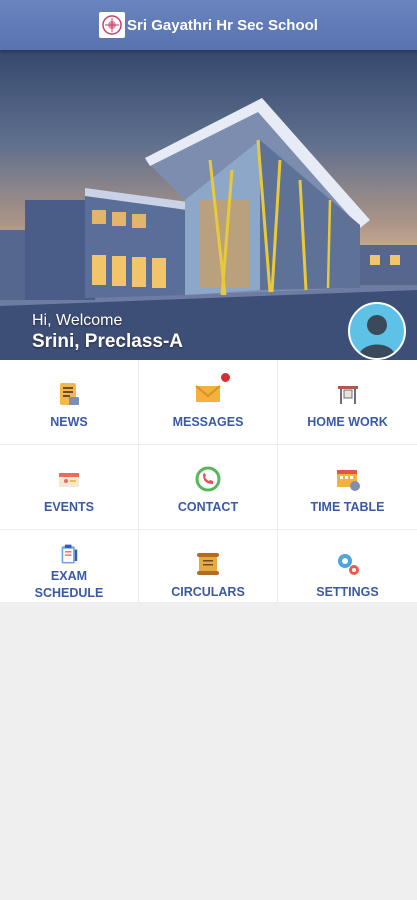 This screenshot has height=900, width=417. Describe the element at coordinates (68, 507) in the screenshot. I see `menu-label: EVENTS` at that location.